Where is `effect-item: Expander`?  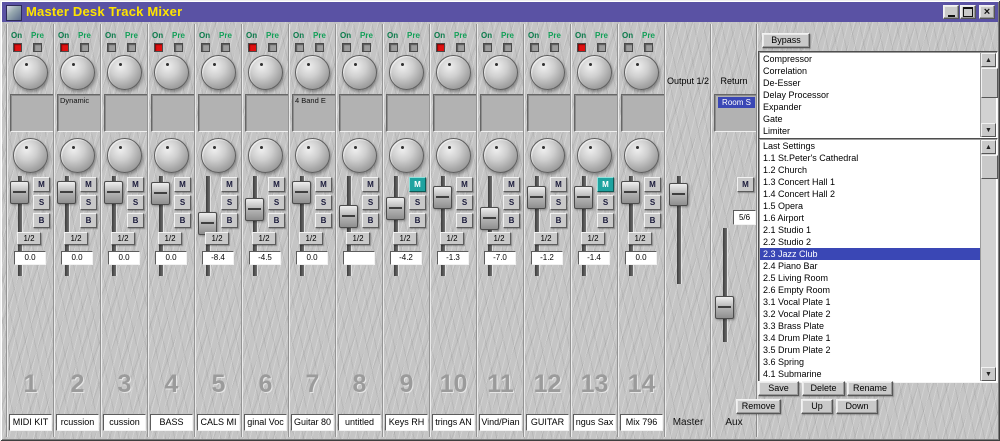 effect-item: Expander is located at coordinates (870, 107).